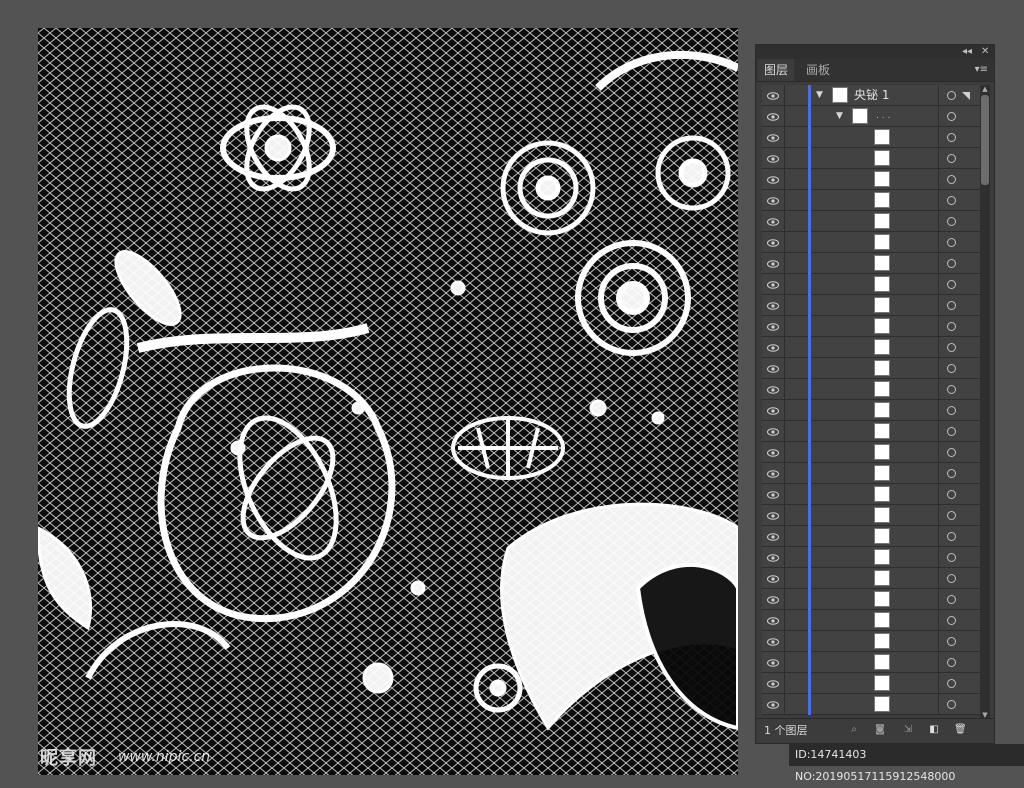  What do you see at coordinates (818, 70) in the screenshot?
I see `tab-artboards: 画板` at bounding box center [818, 70].